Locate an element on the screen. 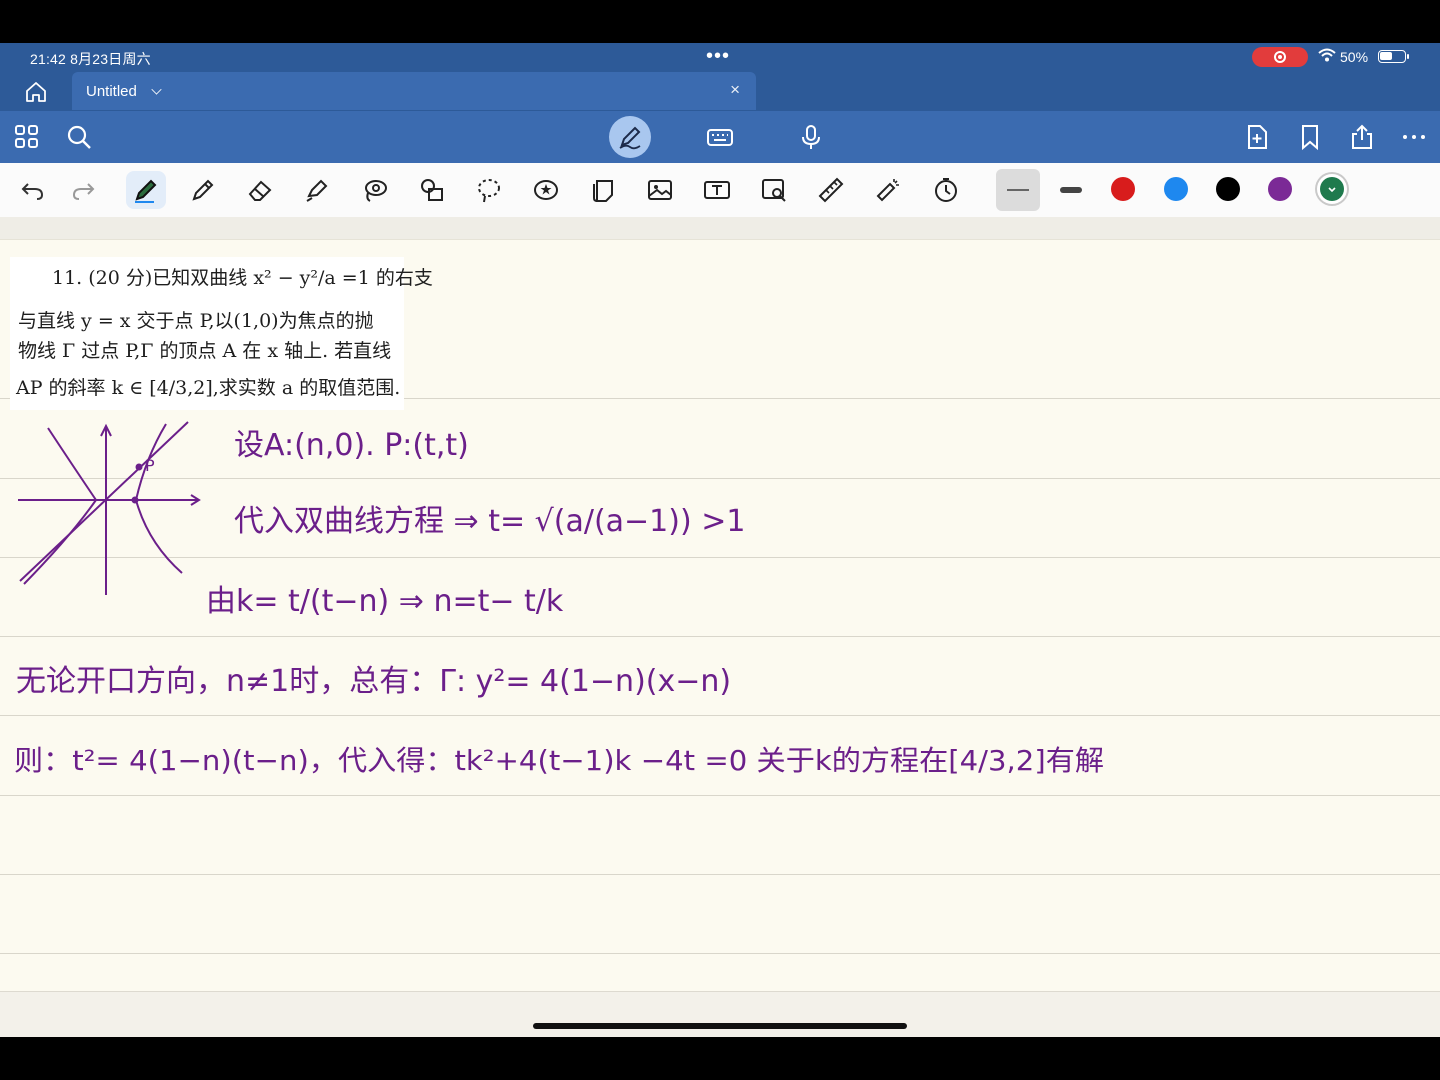  hyperbola-sketch is located at coordinates (109, 508).